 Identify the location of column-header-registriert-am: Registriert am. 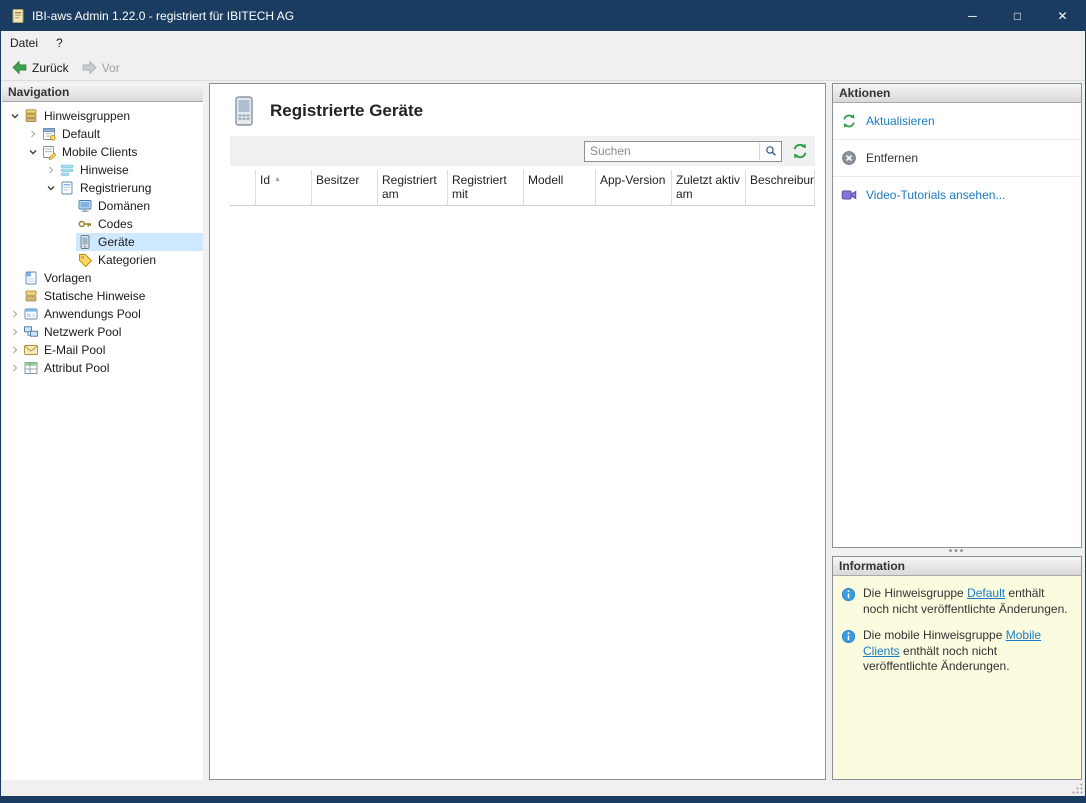
(413, 187).